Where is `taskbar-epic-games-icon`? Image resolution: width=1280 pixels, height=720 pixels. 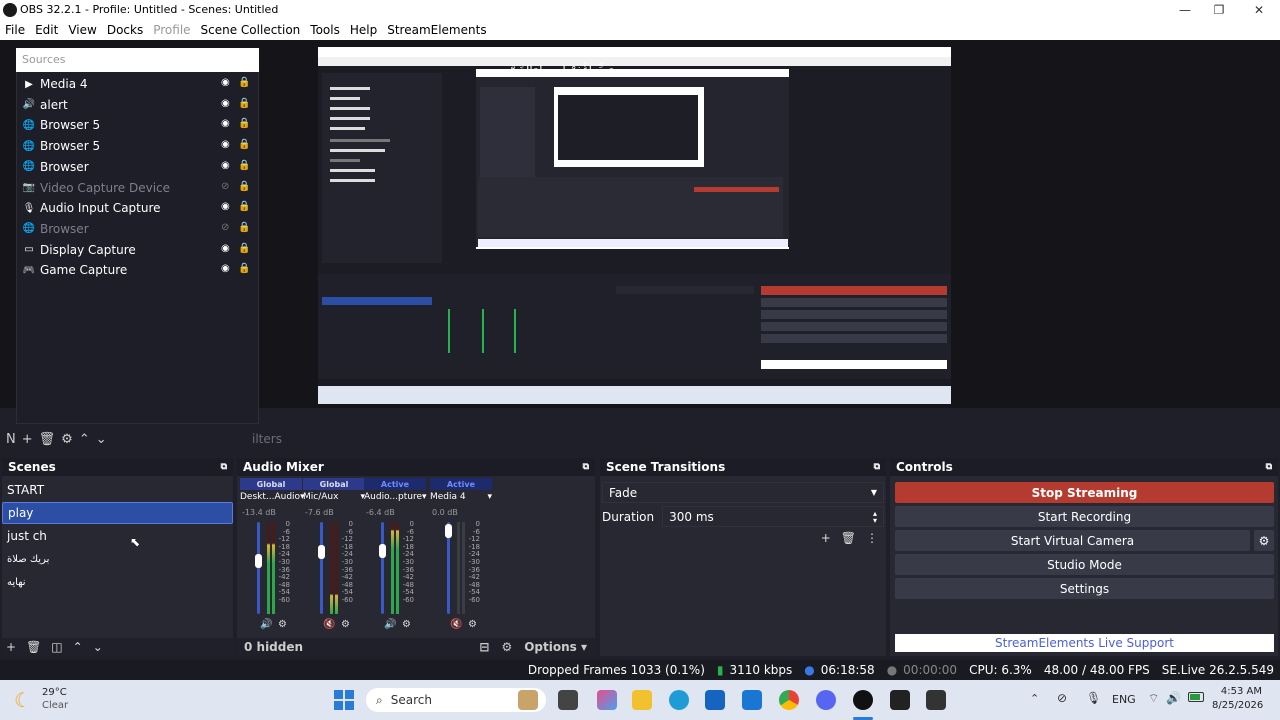 taskbar-epic-games-icon is located at coordinates (900, 700).